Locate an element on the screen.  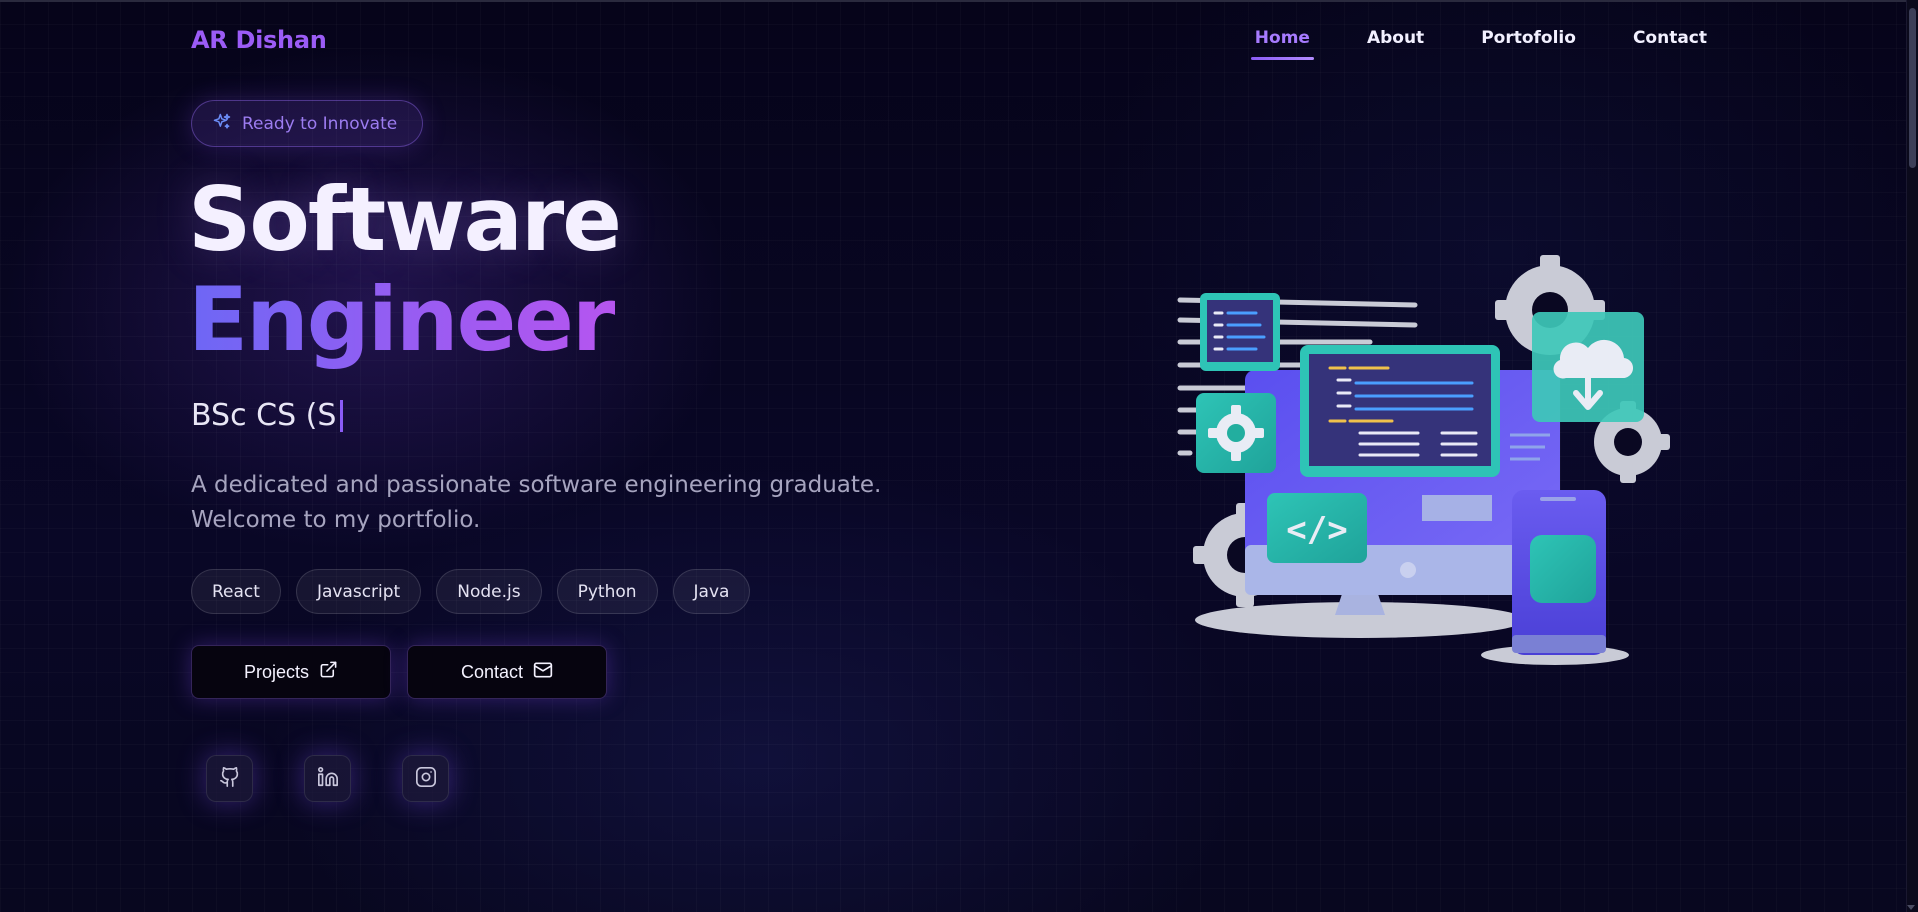
typing-caret is located at coordinates (342, 415).